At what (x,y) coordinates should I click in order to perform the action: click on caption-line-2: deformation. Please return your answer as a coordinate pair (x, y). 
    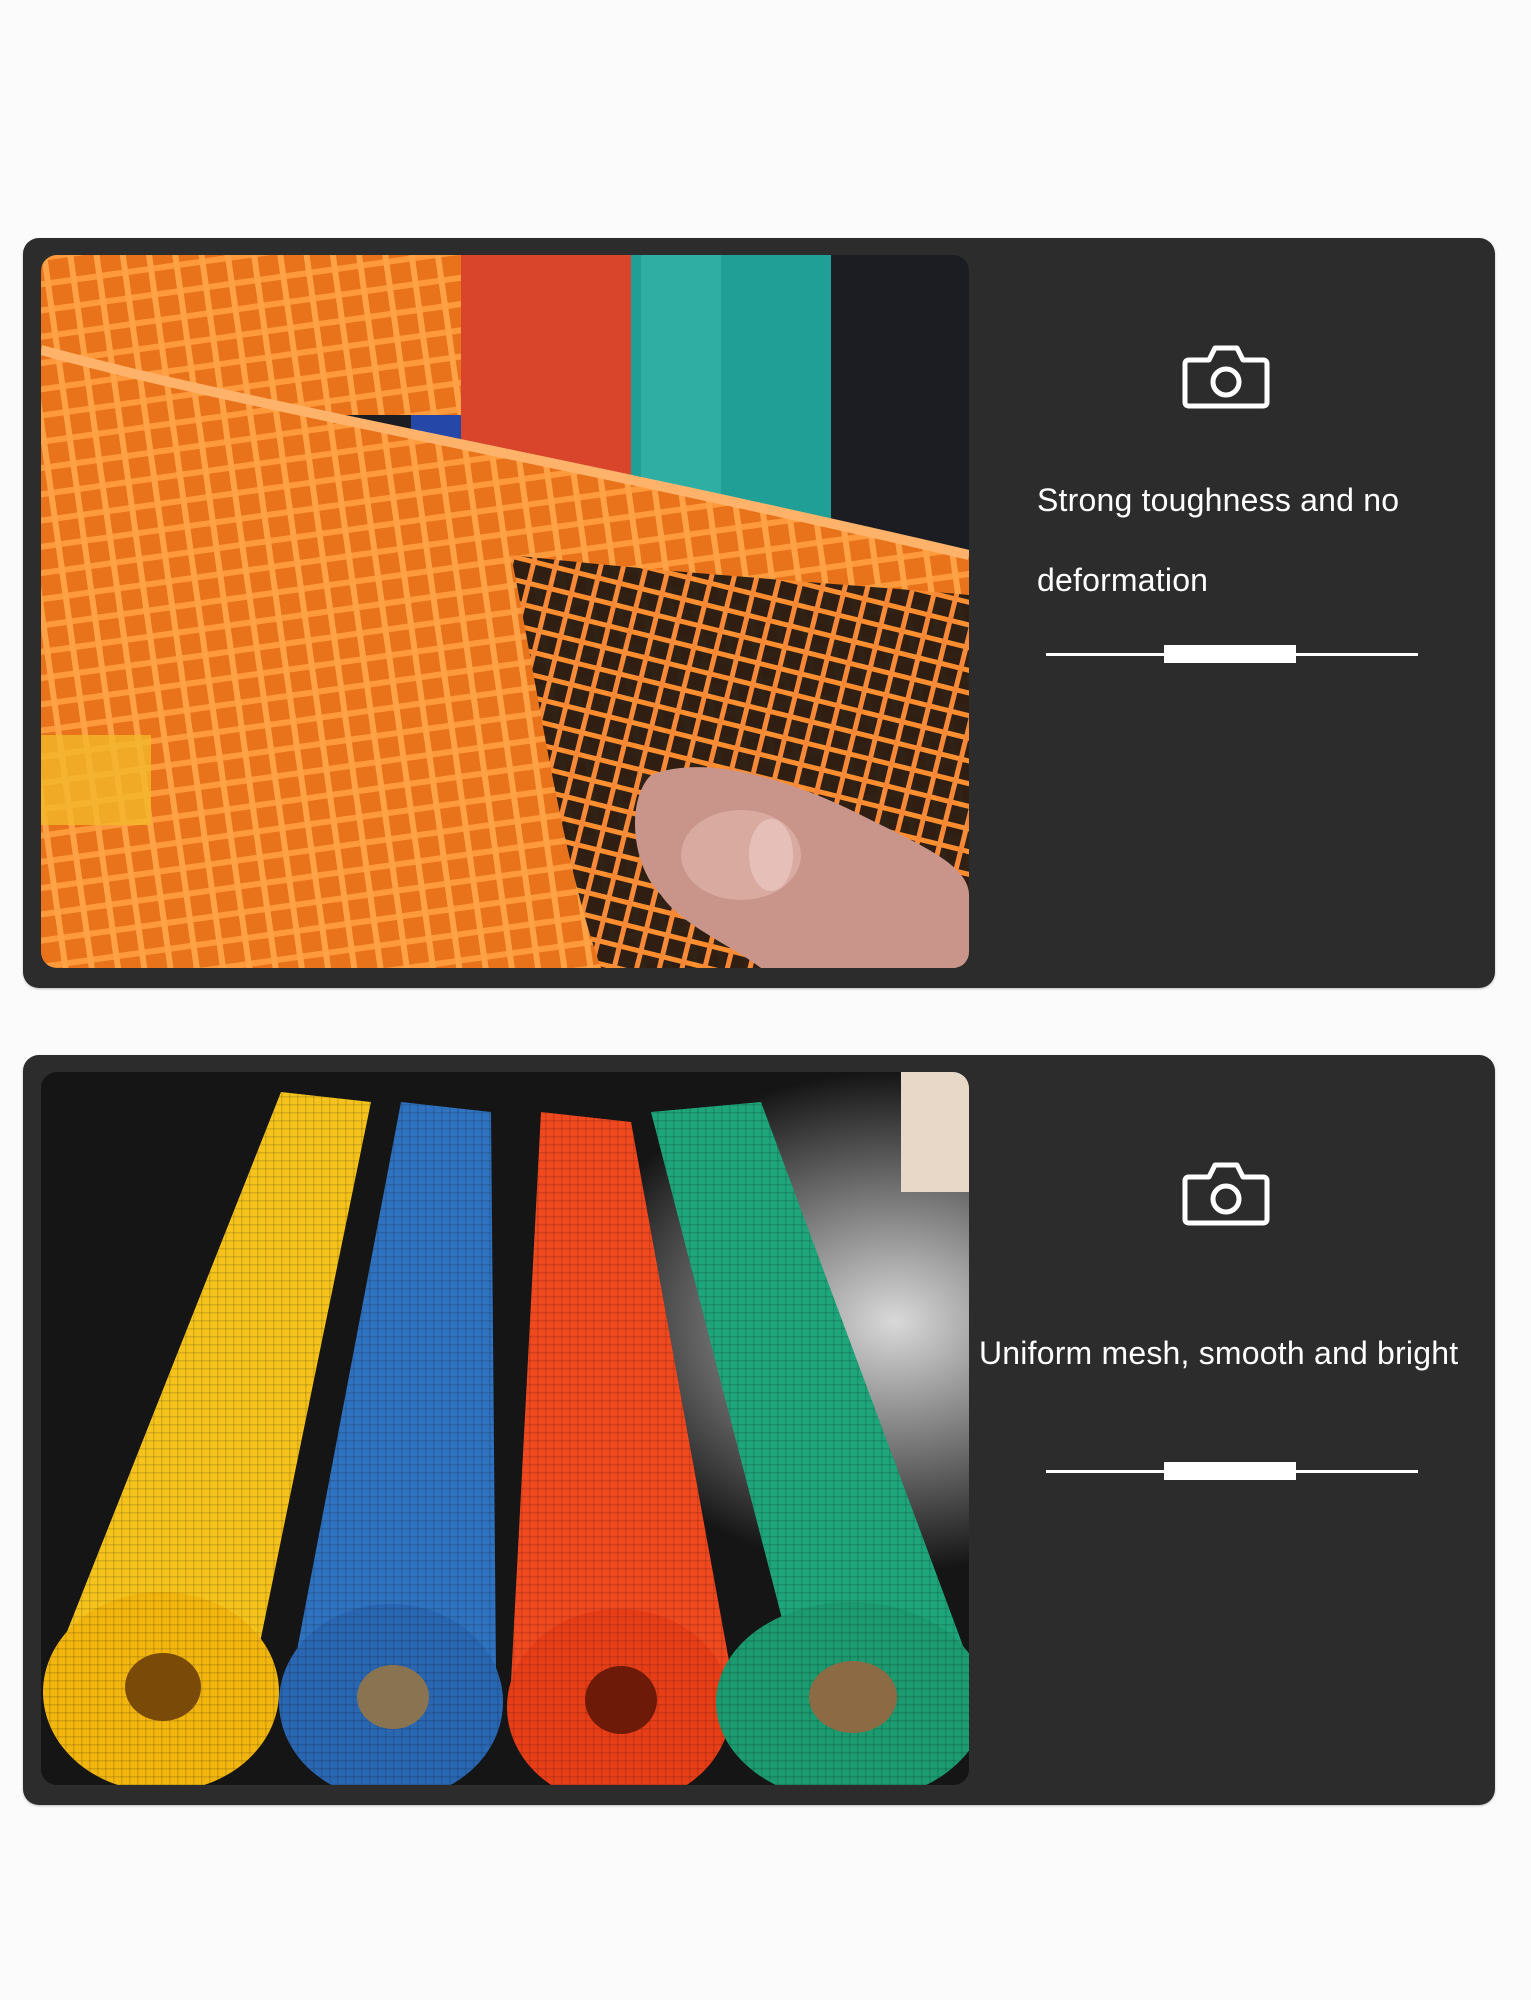
    Looking at the image, I should click on (1123, 580).